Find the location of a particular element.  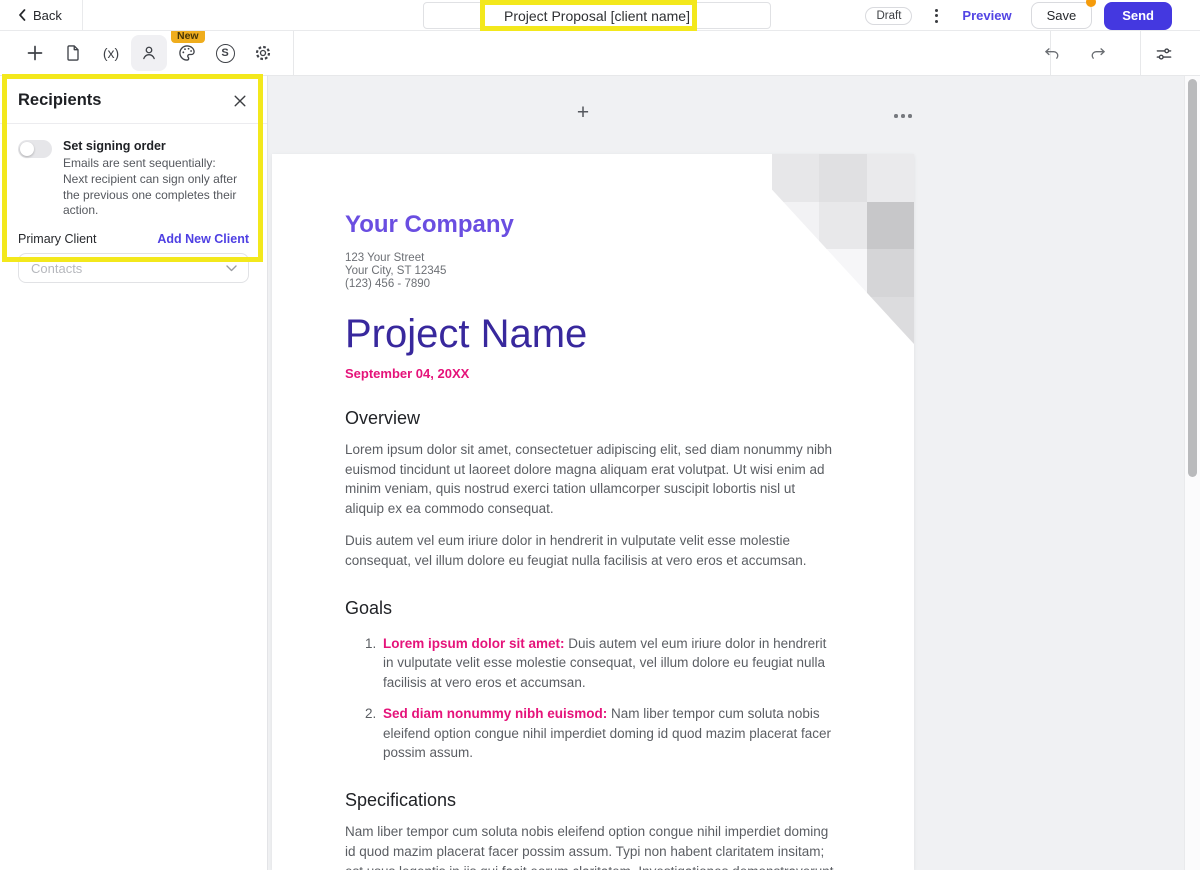

palette-icon is located at coordinates (187, 53).